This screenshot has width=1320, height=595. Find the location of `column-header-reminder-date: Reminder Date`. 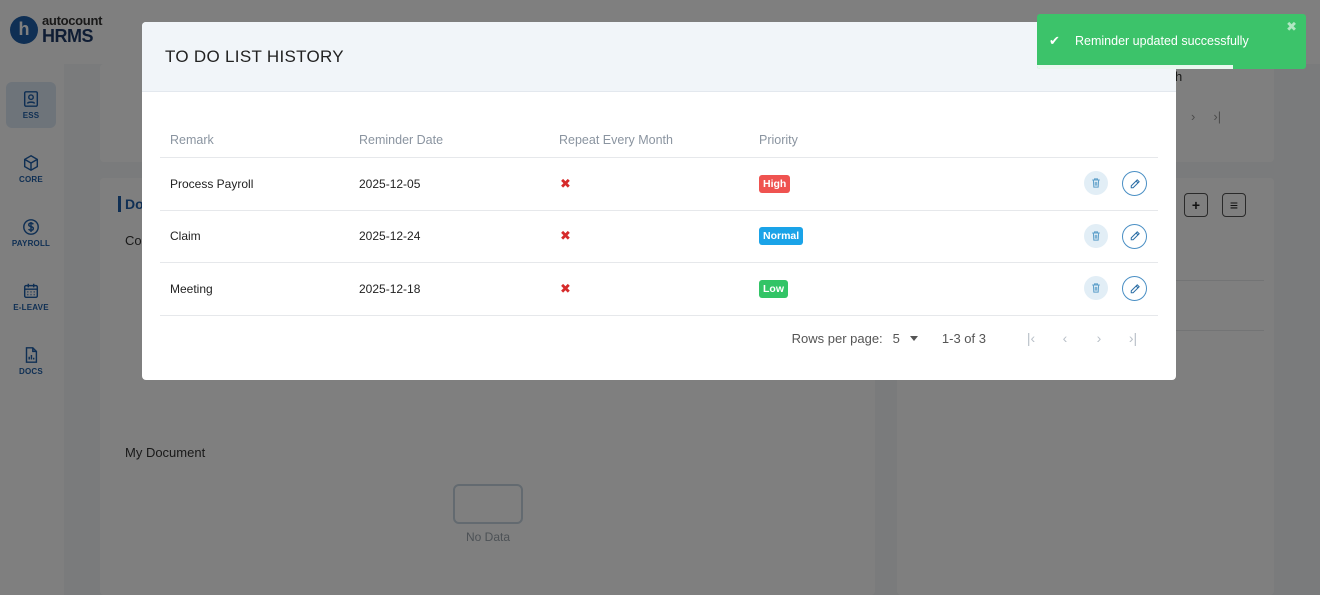

column-header-reminder-date: Reminder Date is located at coordinates (459, 140).